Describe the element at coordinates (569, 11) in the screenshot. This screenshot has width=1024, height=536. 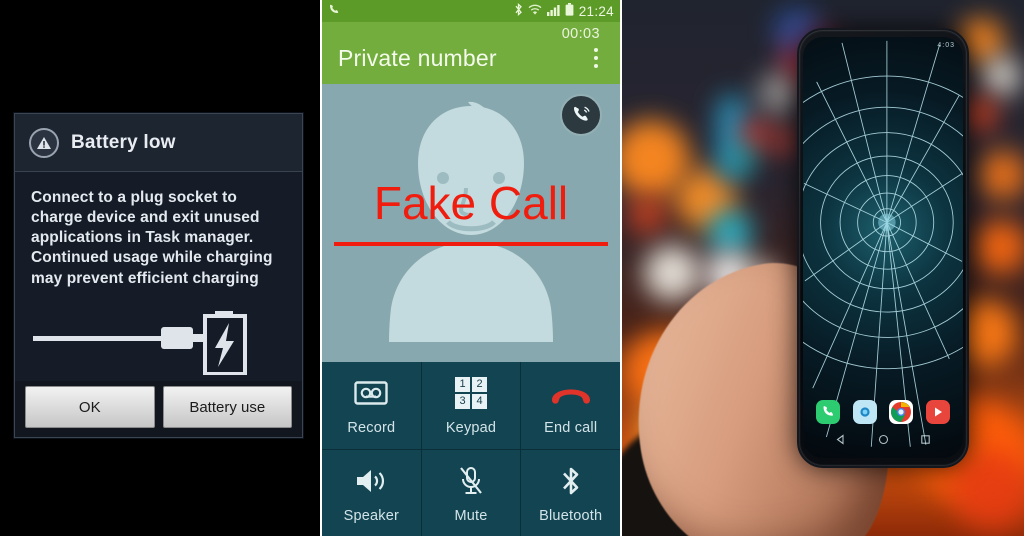
I see `battery-icon` at that location.